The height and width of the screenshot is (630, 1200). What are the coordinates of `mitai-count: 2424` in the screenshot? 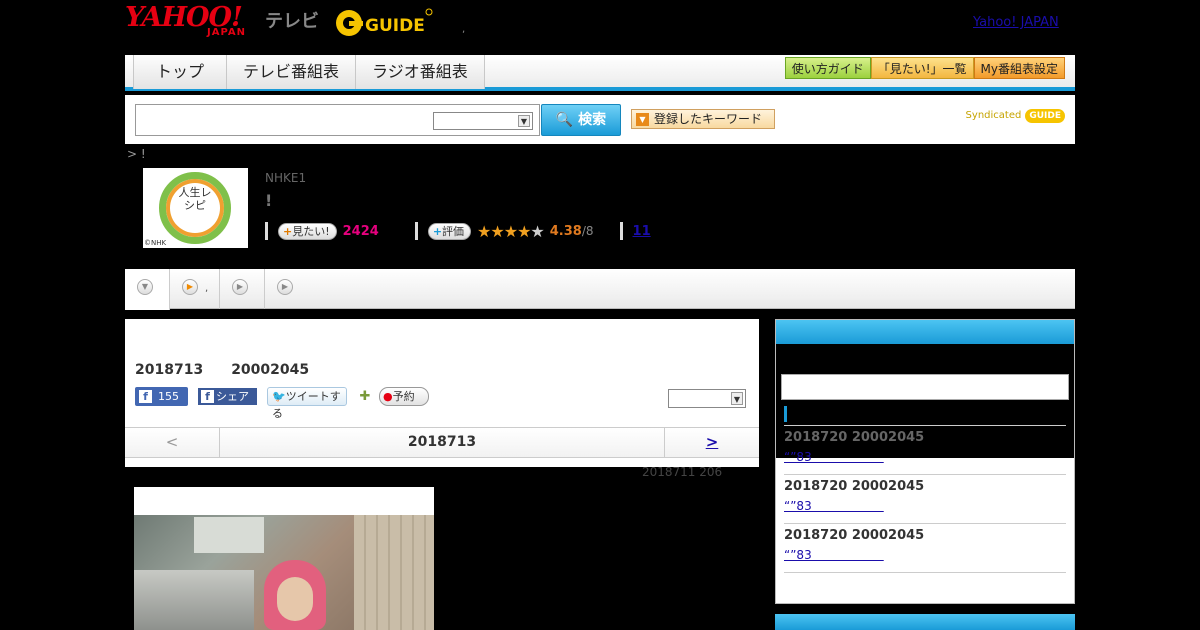 It's located at (360, 231).